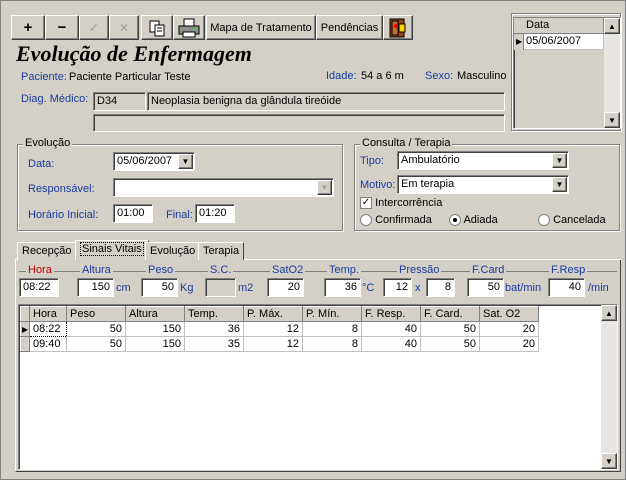 Image resolution: width=626 pixels, height=480 pixels. Describe the element at coordinates (483, 160) in the screenshot. I see `tipo-select: Ambulatório ▼` at that location.